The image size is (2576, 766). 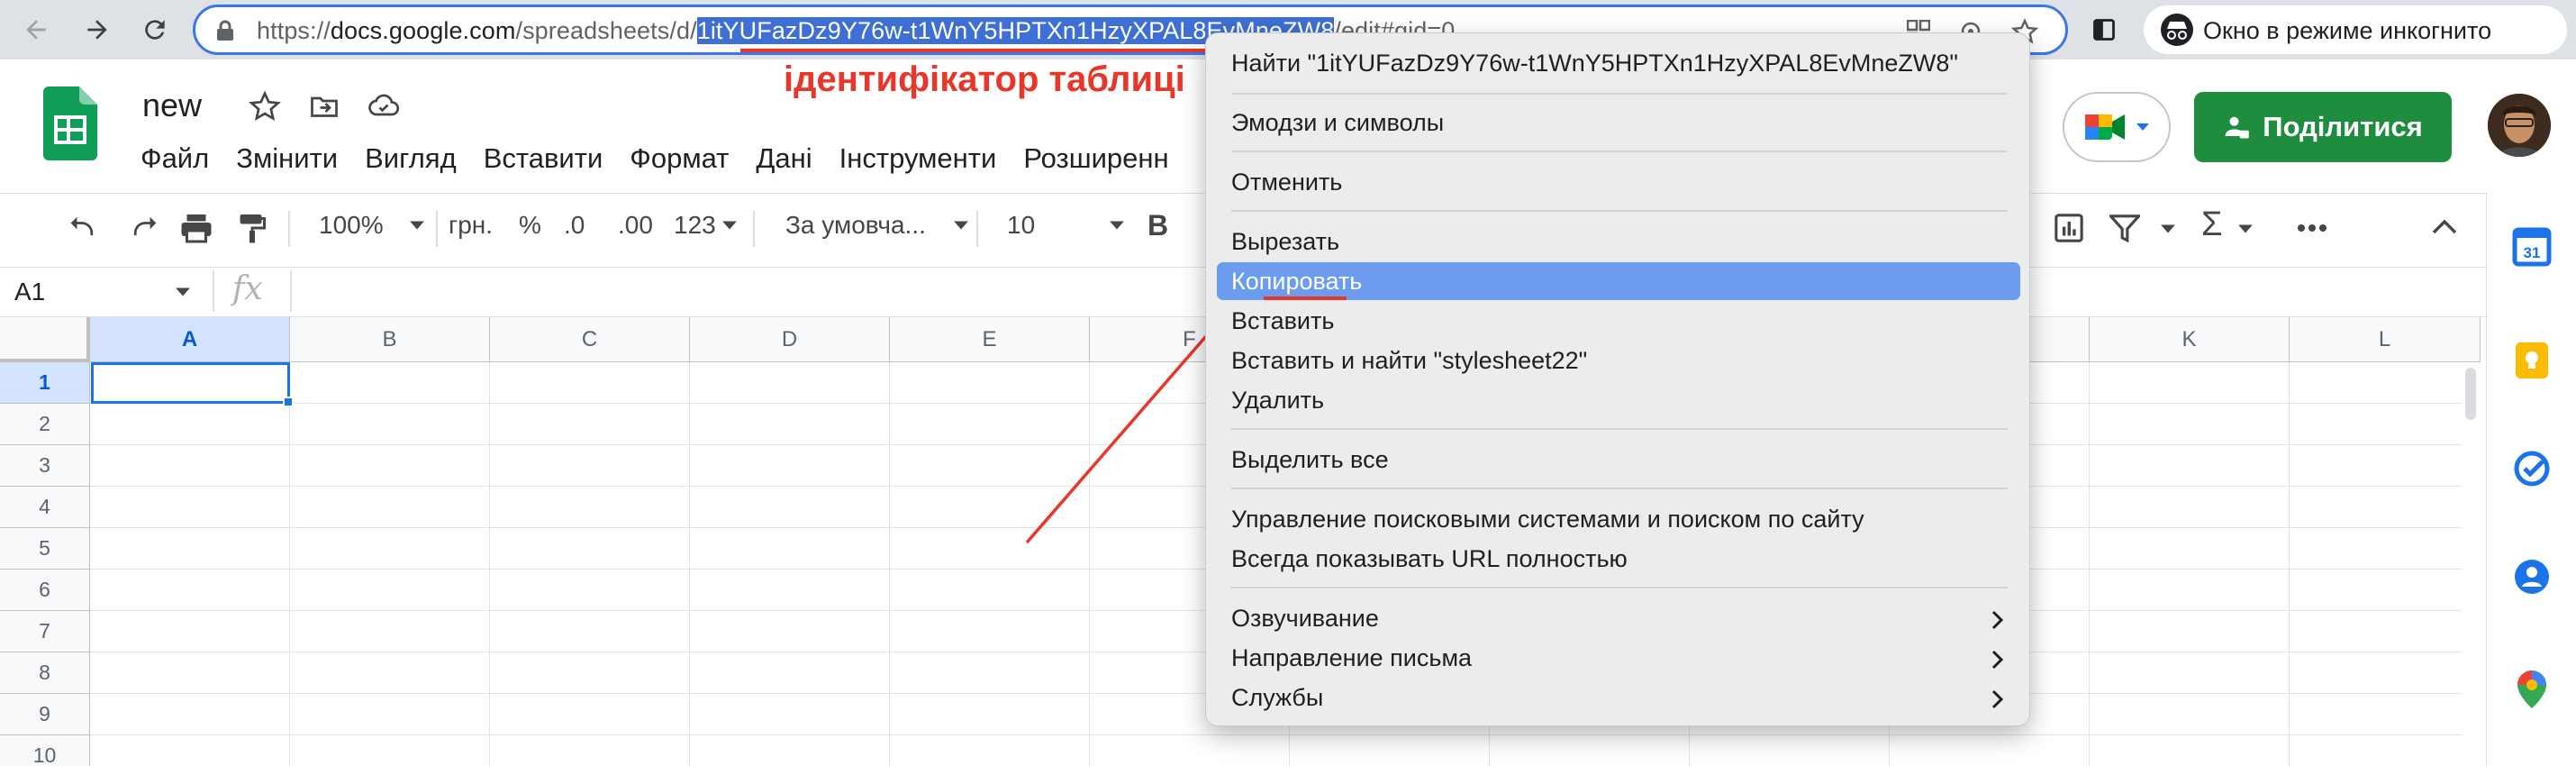 What do you see at coordinates (248, 288) in the screenshot?
I see `fx-icon: fx` at bounding box center [248, 288].